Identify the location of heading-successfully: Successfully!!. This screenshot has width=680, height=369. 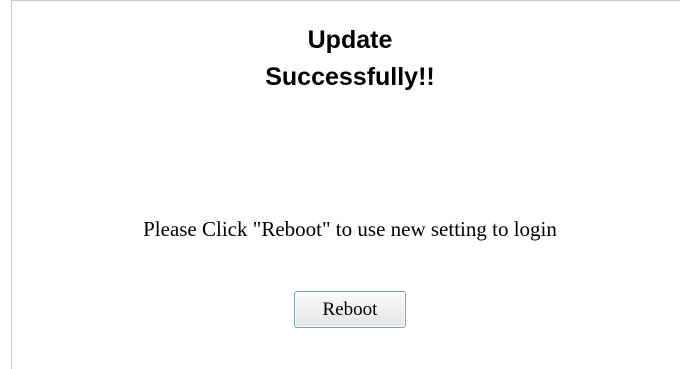
(350, 77).